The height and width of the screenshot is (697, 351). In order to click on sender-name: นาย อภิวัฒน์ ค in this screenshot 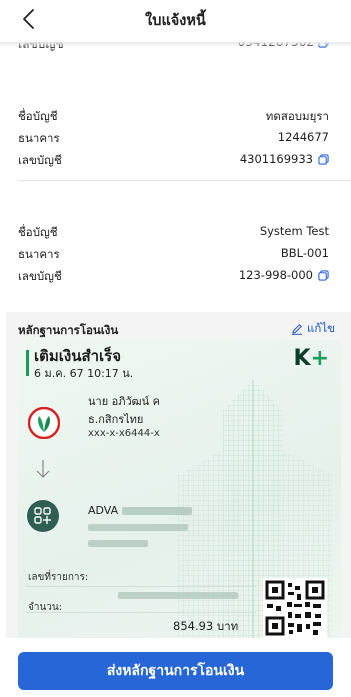, I will do `click(124, 401)`.